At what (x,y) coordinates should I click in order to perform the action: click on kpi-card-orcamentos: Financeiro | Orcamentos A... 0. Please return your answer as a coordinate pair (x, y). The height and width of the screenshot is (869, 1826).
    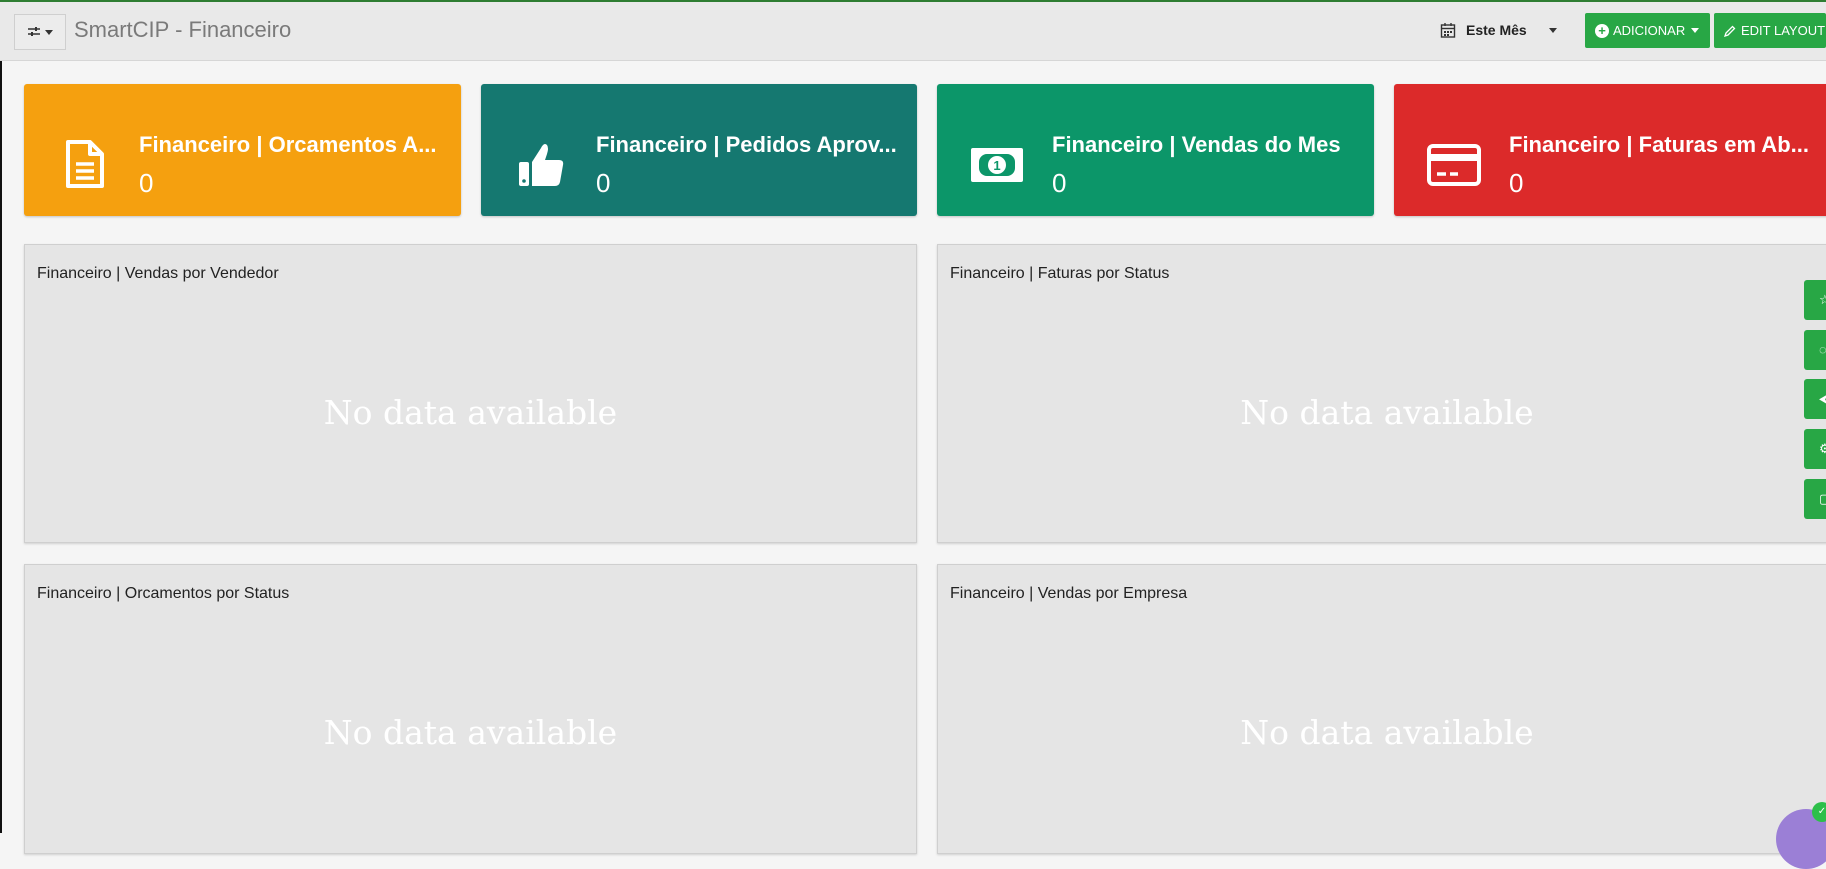
    Looking at the image, I should click on (242, 150).